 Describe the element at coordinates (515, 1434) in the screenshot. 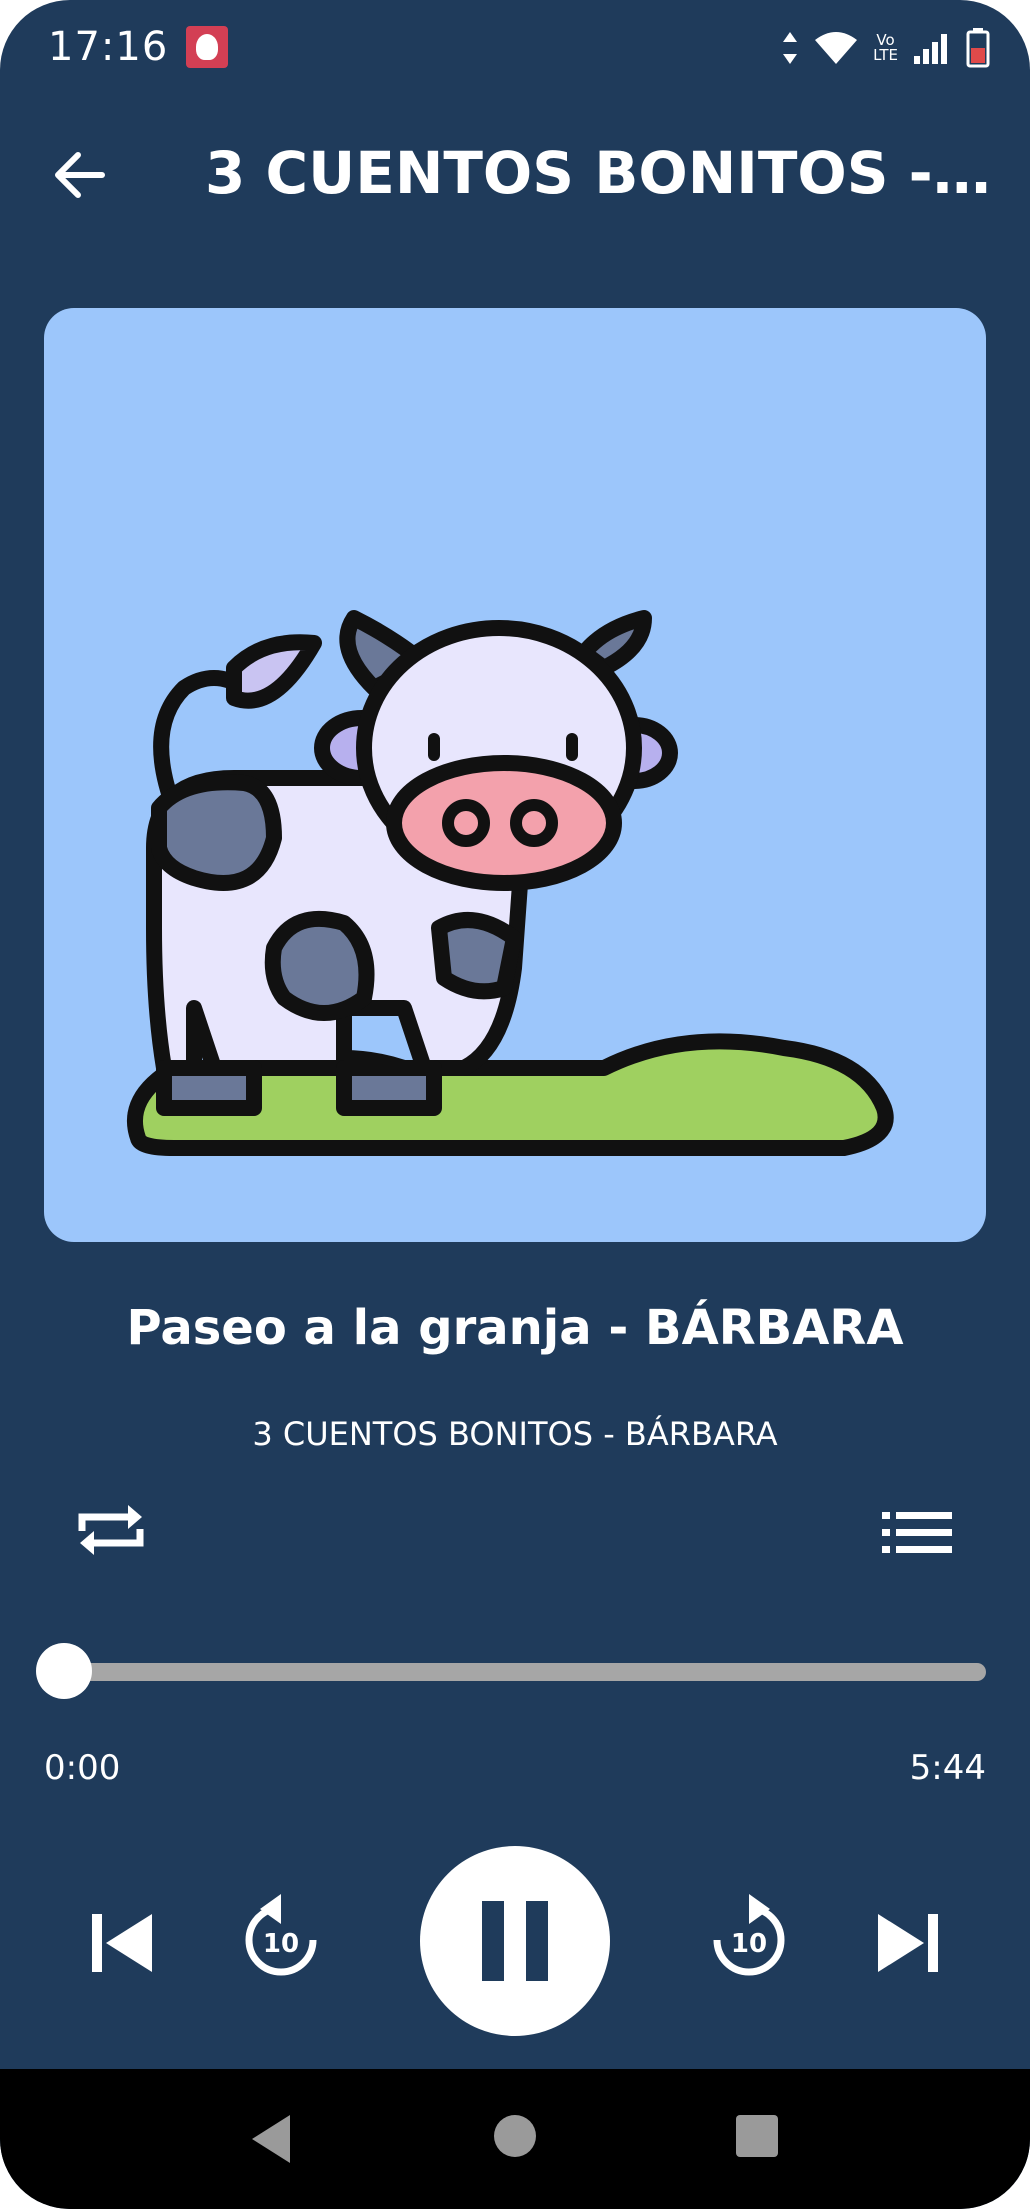

I see `album-title: 3 CUENTOS BONITOS - BÁRBARA` at that location.